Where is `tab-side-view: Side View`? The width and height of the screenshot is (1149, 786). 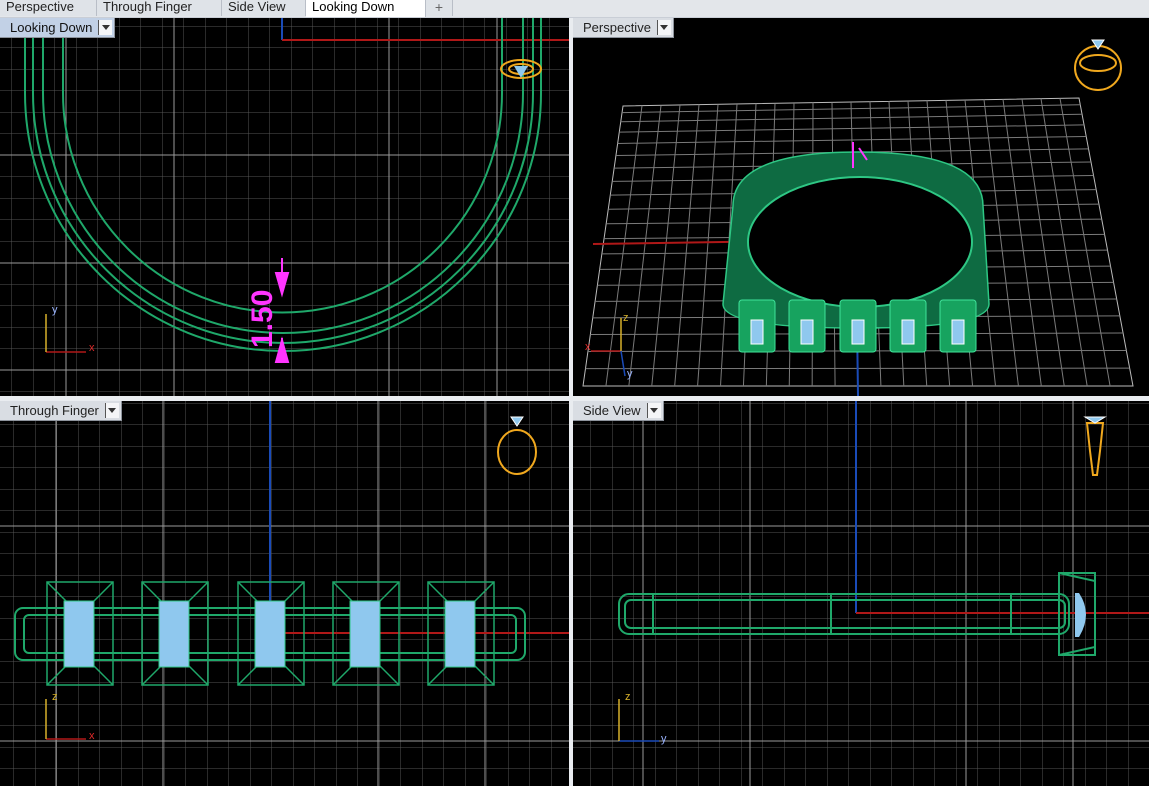 tab-side-view: Side View is located at coordinates (264, 8).